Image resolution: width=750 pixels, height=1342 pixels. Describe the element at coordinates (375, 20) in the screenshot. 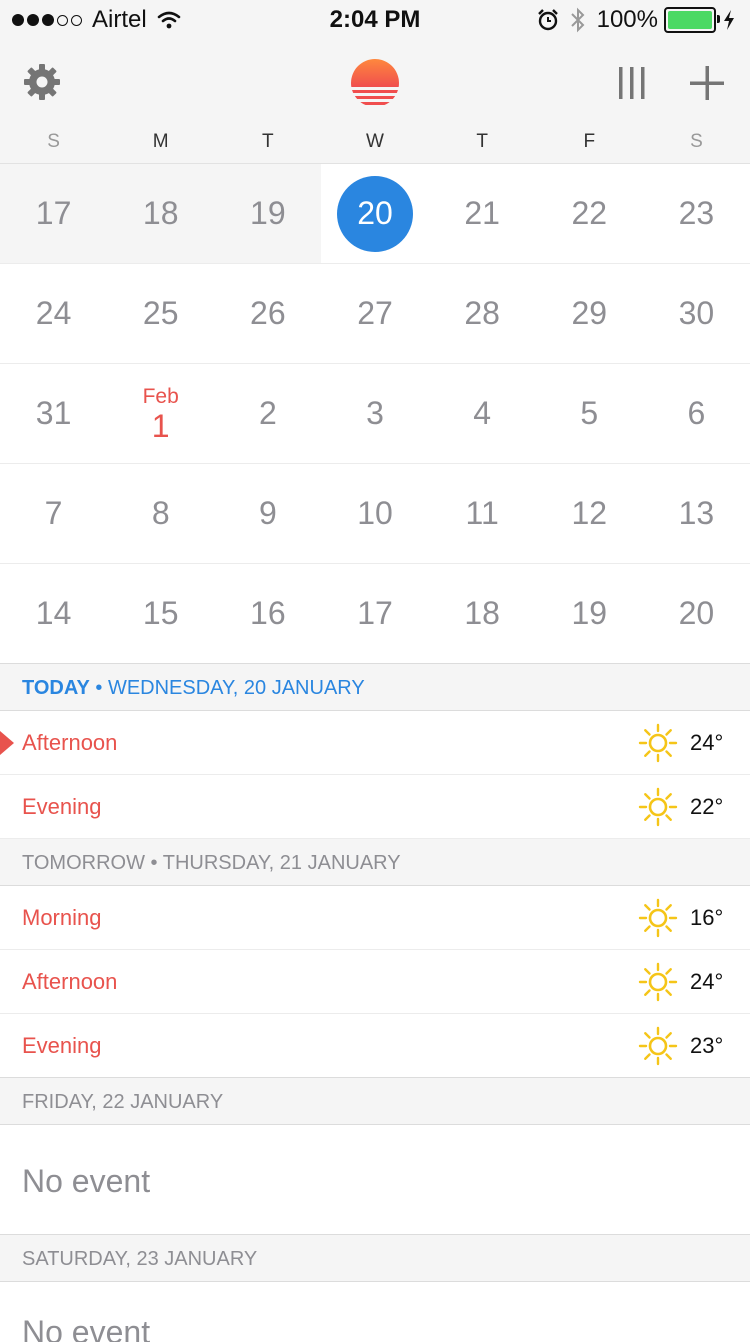

I see `status-bar: Airtel 2:04 PM 100%` at that location.